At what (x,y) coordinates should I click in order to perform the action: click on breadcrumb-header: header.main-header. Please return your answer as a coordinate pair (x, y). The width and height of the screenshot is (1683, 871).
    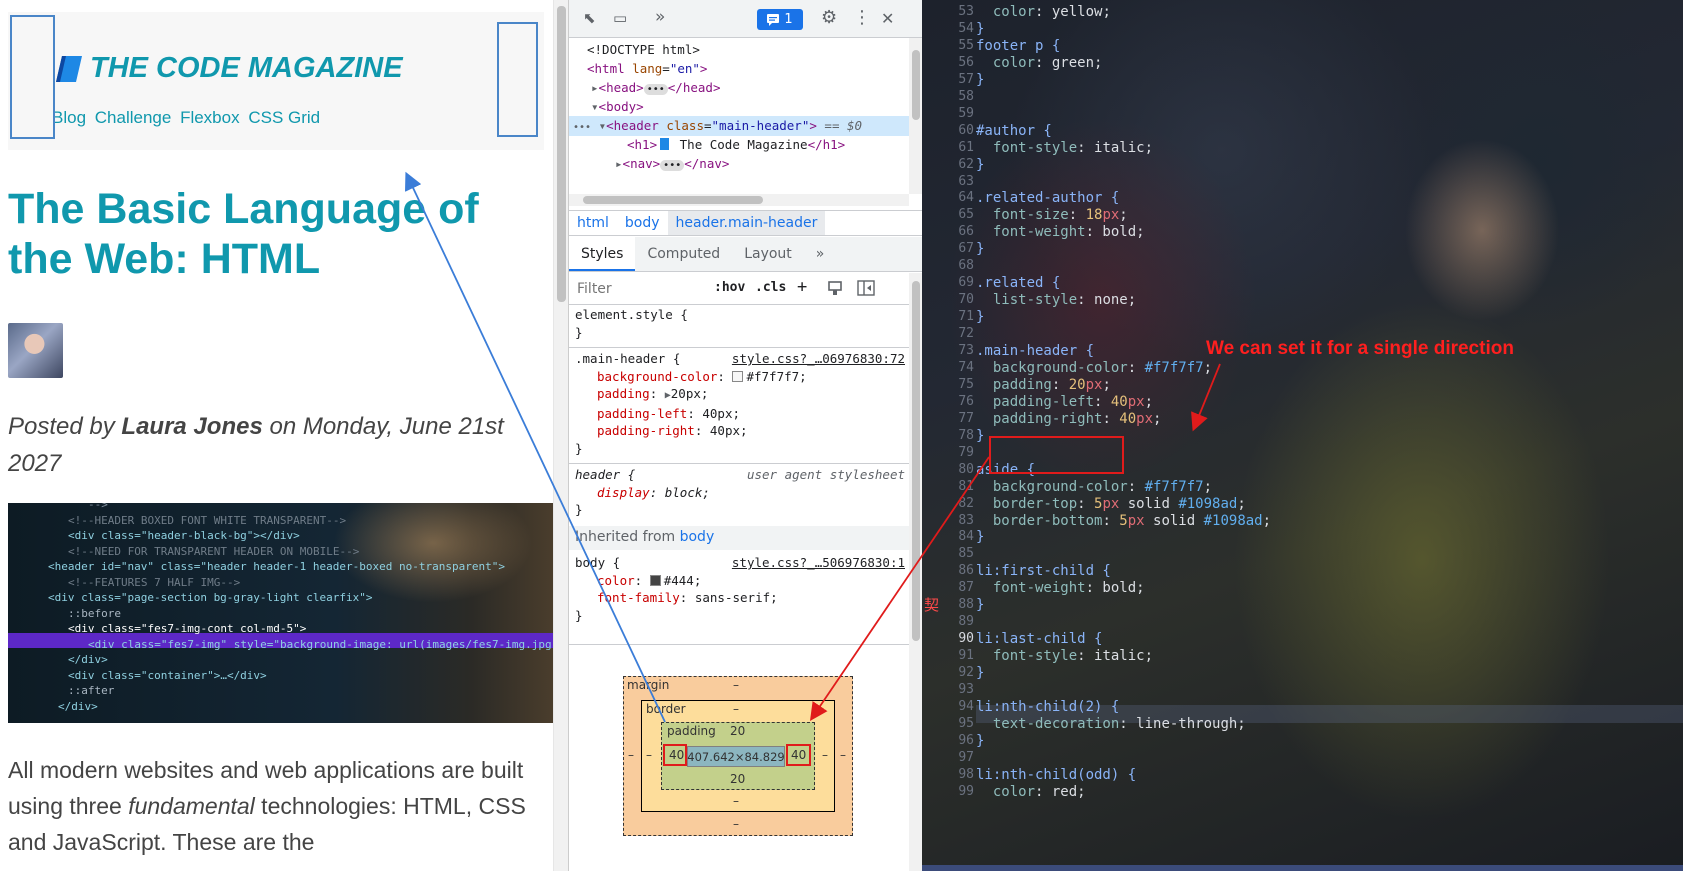
    Looking at the image, I should click on (746, 223).